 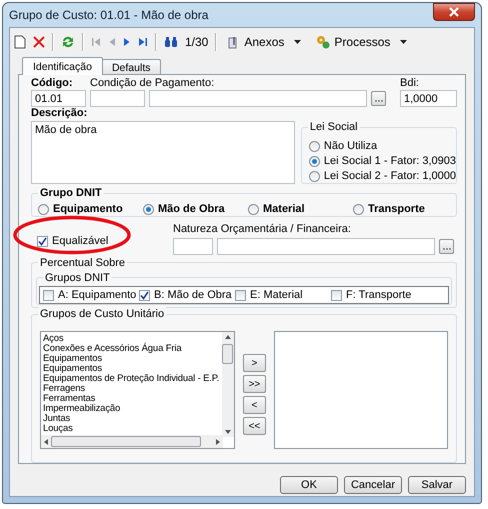 What do you see at coordinates (309, 485) in the screenshot?
I see `dialog-button: OK` at bounding box center [309, 485].